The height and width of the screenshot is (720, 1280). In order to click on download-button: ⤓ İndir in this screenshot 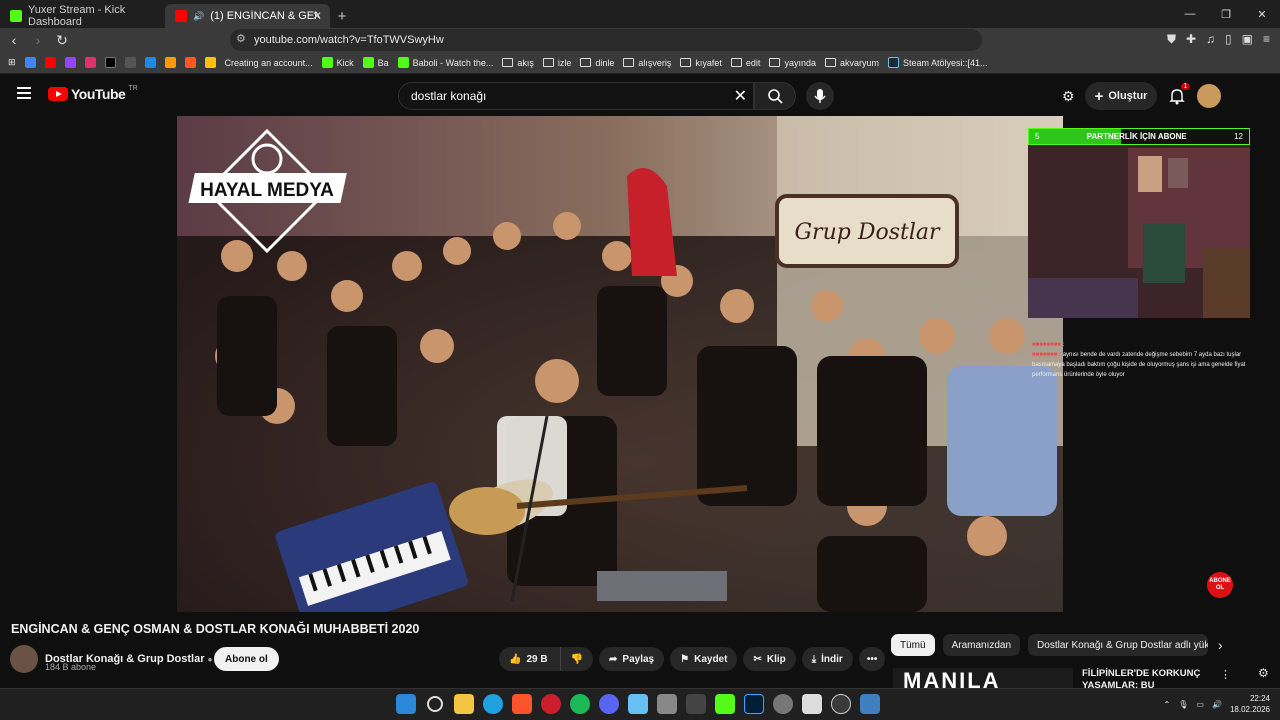, I will do `click(827, 659)`.